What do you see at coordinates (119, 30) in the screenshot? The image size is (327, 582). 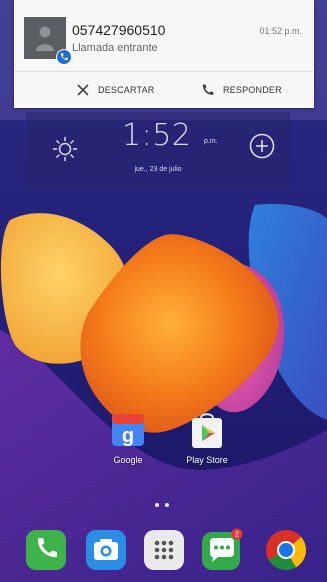 I see `caller-number: 057427960510` at bounding box center [119, 30].